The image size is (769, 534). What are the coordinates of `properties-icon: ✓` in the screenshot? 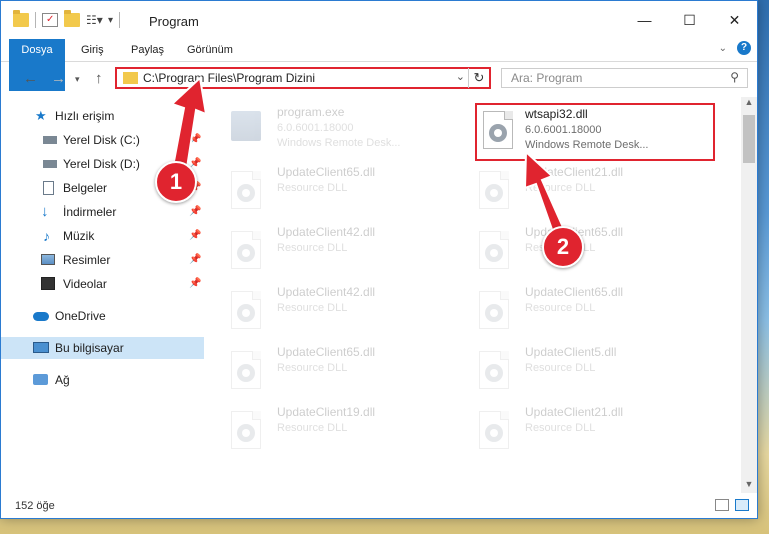 It's located at (50, 20).